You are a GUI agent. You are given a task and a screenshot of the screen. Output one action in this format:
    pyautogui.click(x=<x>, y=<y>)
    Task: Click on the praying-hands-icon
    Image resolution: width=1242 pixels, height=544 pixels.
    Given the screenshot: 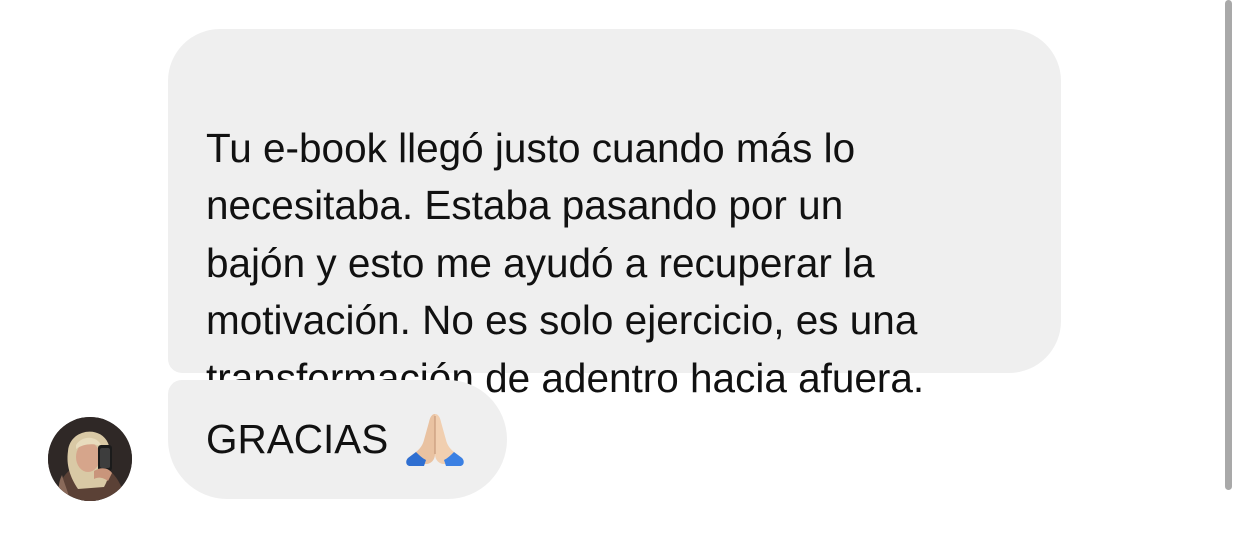 What is the action you would take?
    pyautogui.click(x=435, y=439)
    